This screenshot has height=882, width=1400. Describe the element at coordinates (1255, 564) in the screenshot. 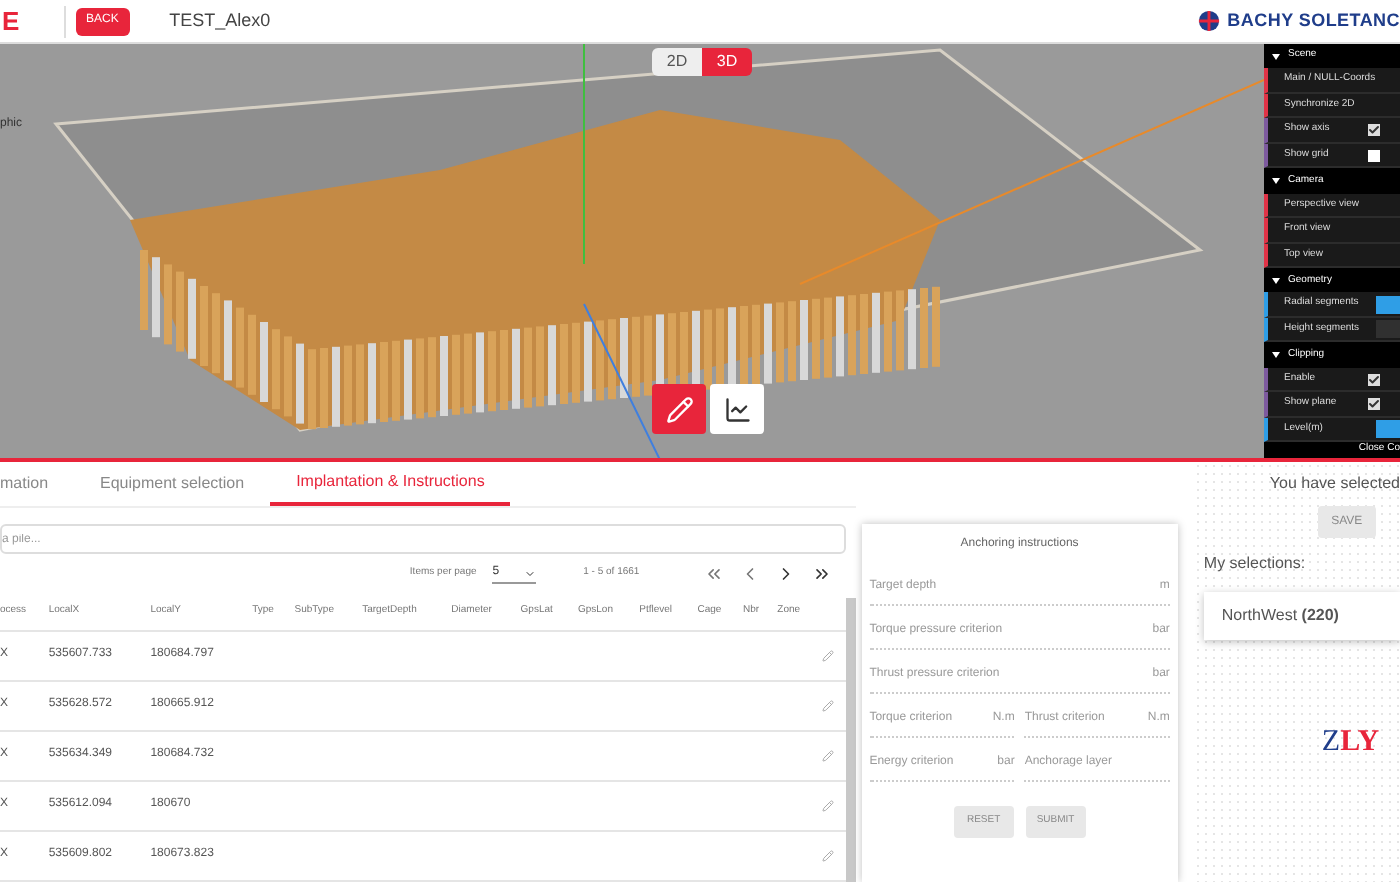

I see `selections-heading: My selections:` at that location.